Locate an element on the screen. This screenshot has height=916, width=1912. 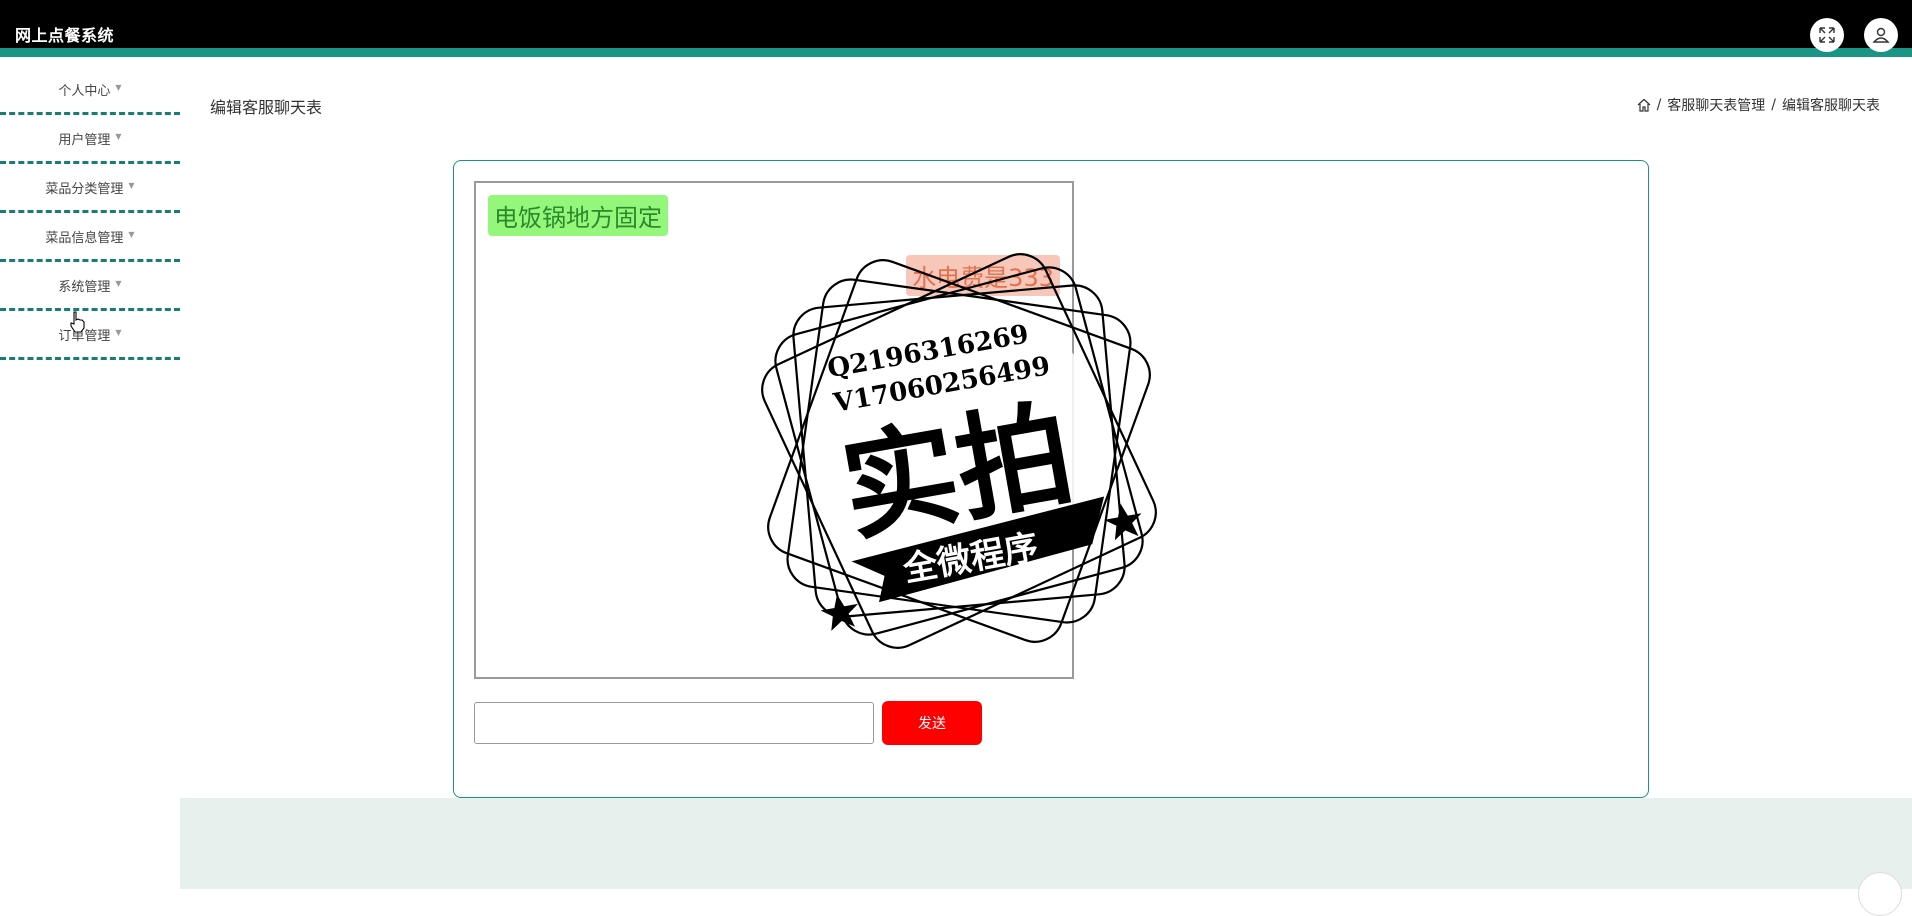
sidebar-item-label: 用户管理 is located at coordinates (84, 140).